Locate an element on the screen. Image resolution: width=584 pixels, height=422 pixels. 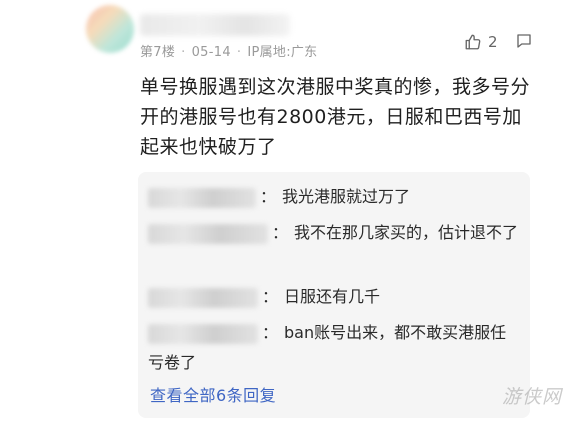
like-count: 2 is located at coordinates (493, 42).